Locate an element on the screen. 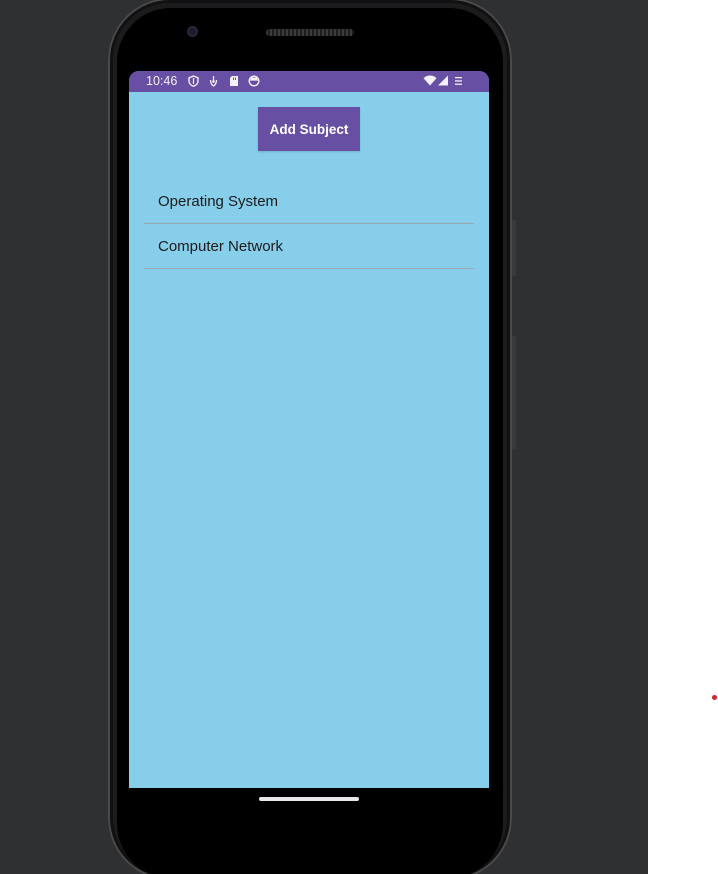  list-item: Computer Network is located at coordinates (309, 246).